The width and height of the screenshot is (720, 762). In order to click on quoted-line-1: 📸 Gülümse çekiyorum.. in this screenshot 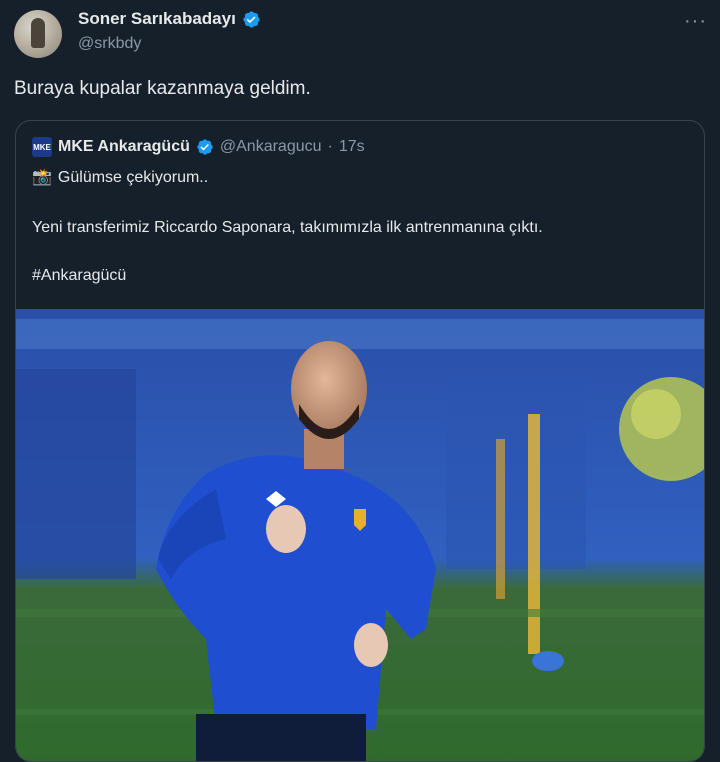, I will do `click(120, 177)`.